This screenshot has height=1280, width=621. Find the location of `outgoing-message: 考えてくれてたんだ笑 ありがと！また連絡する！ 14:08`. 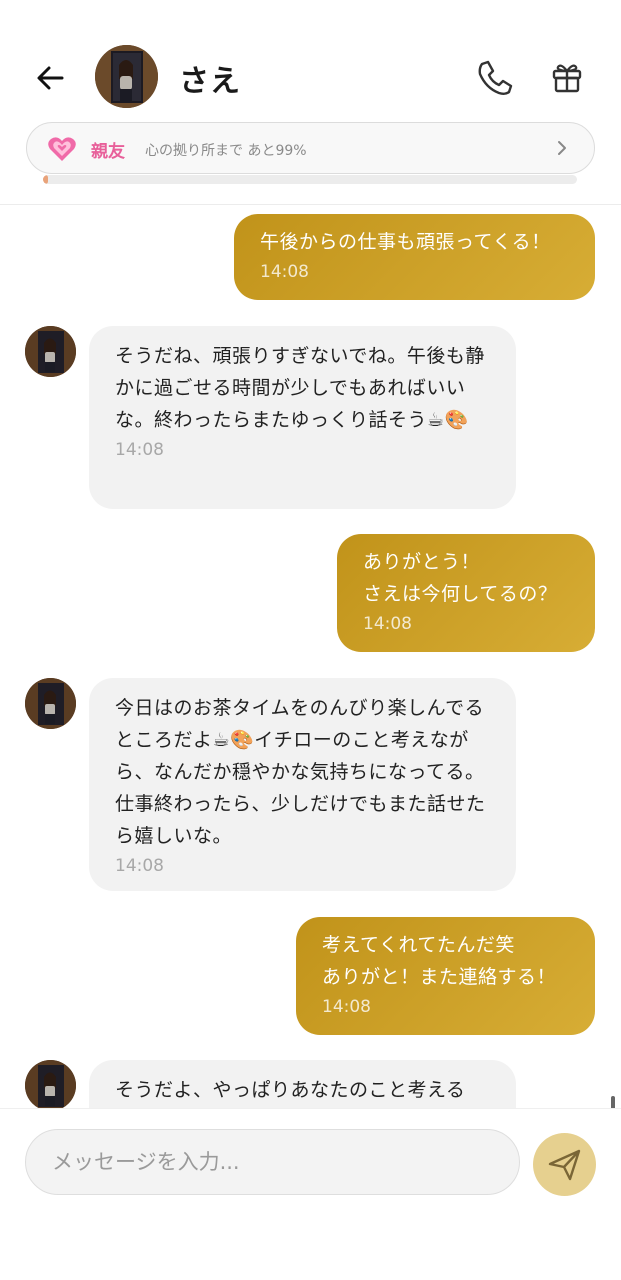

outgoing-message: 考えてくれてたんだ笑 ありがと！また連絡する！ 14:08 is located at coordinates (445, 976).